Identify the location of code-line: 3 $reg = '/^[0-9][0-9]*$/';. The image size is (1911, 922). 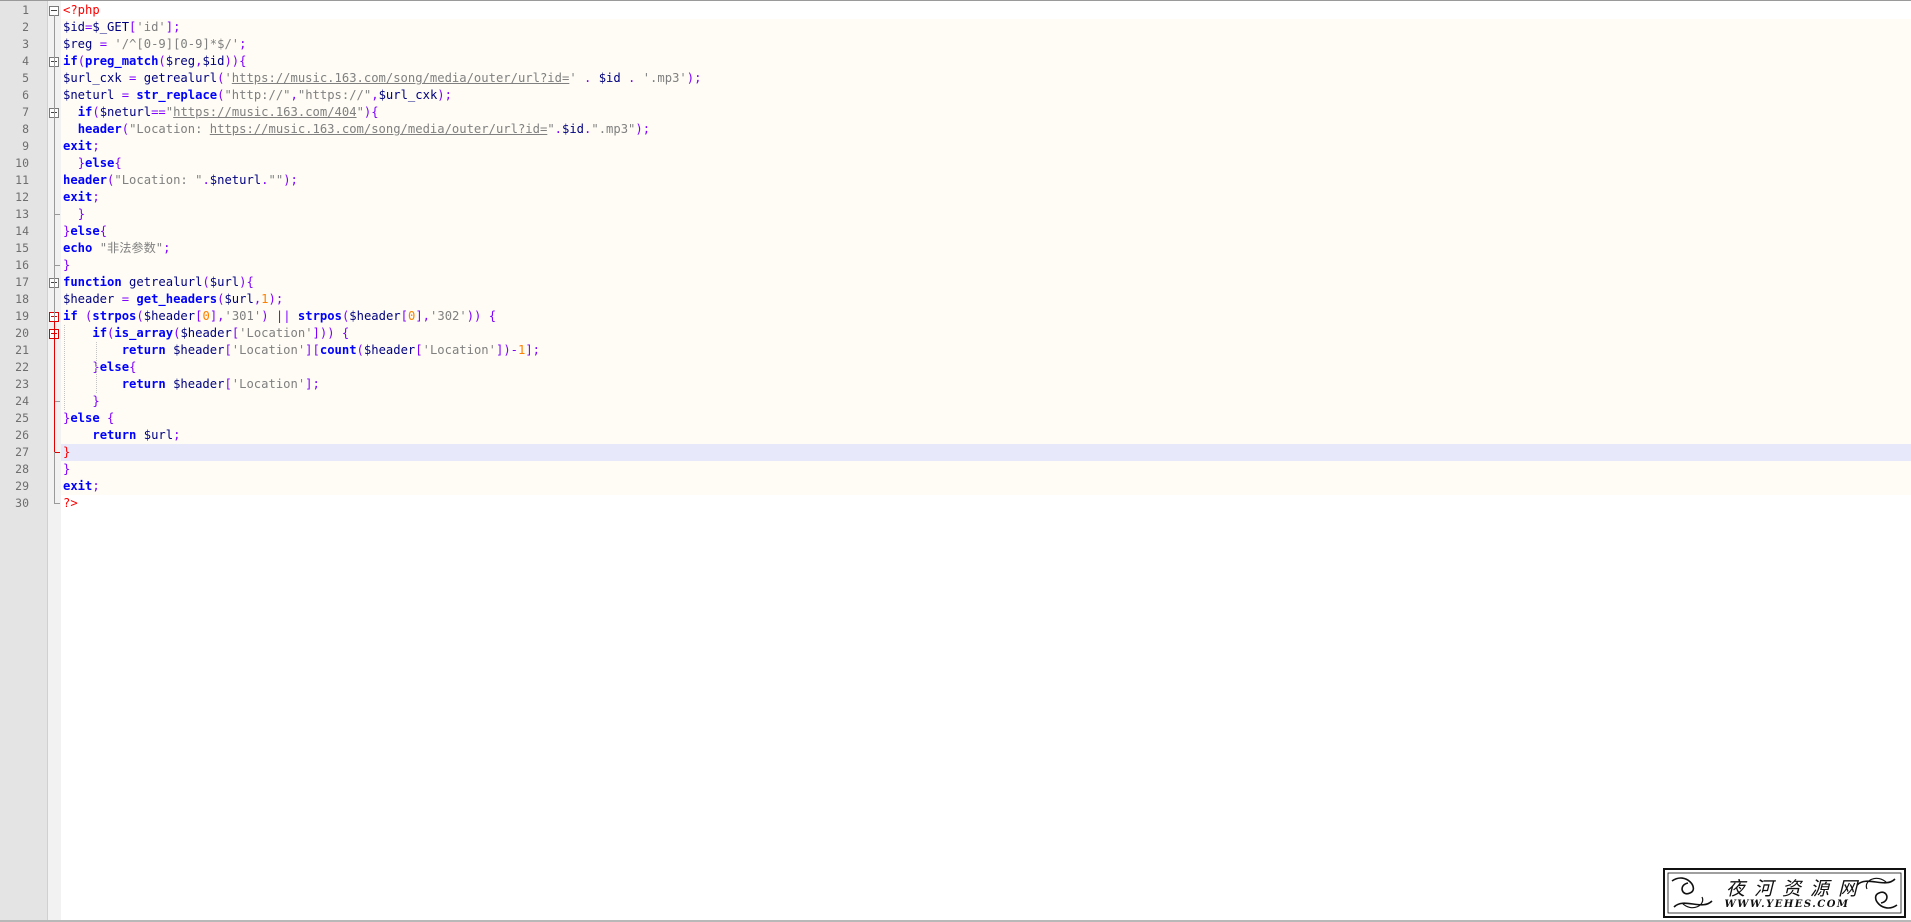
(955, 44).